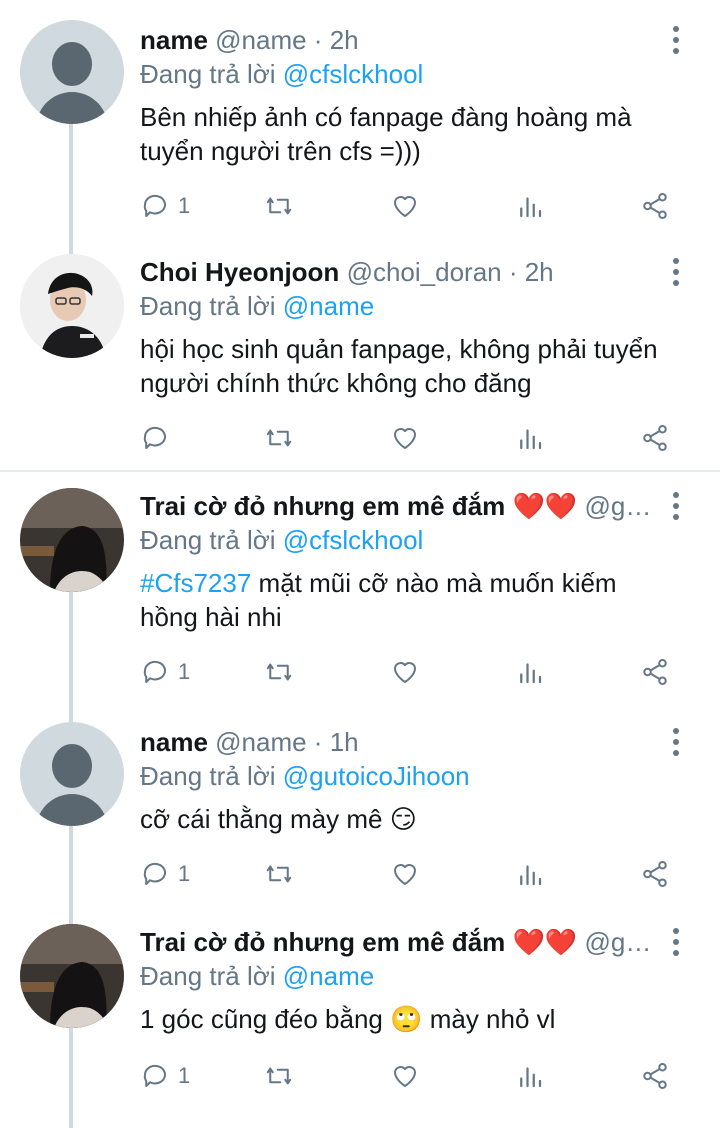 This screenshot has width=720, height=1128. Describe the element at coordinates (376, 776) in the screenshot. I see `mention-link: @gutoicoJihoon` at that location.